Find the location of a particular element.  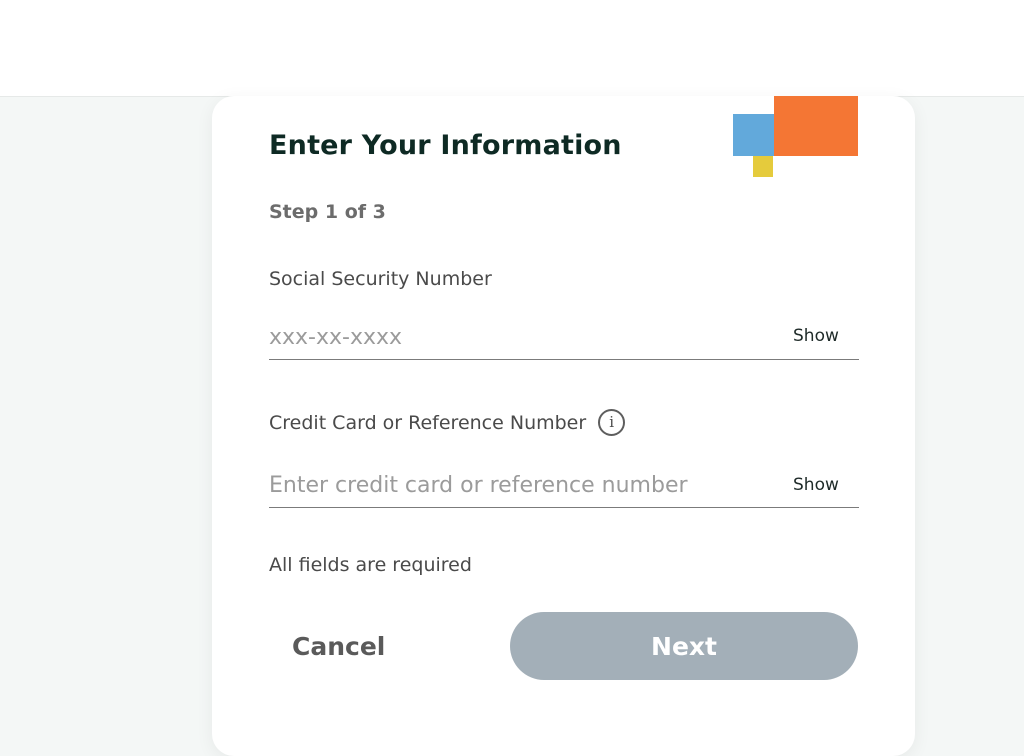

next-button: Next is located at coordinates (684, 646).